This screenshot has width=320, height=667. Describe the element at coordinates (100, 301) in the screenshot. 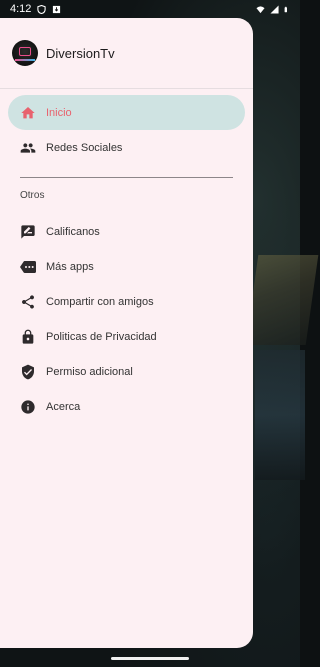

I see `drawer-item-label: Compartir con amigos` at that location.